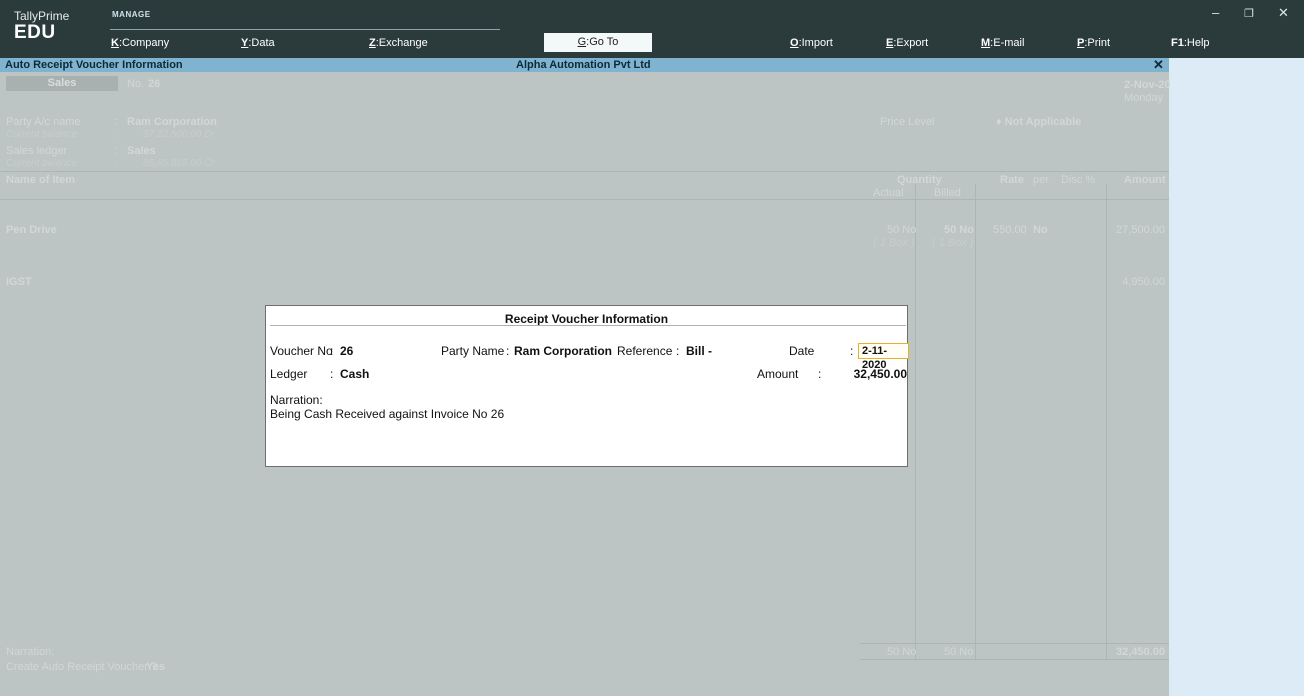 Image resolution: width=1304 pixels, height=696 pixels. I want to click on total-amount: 32,450.00, so click(1140, 652).